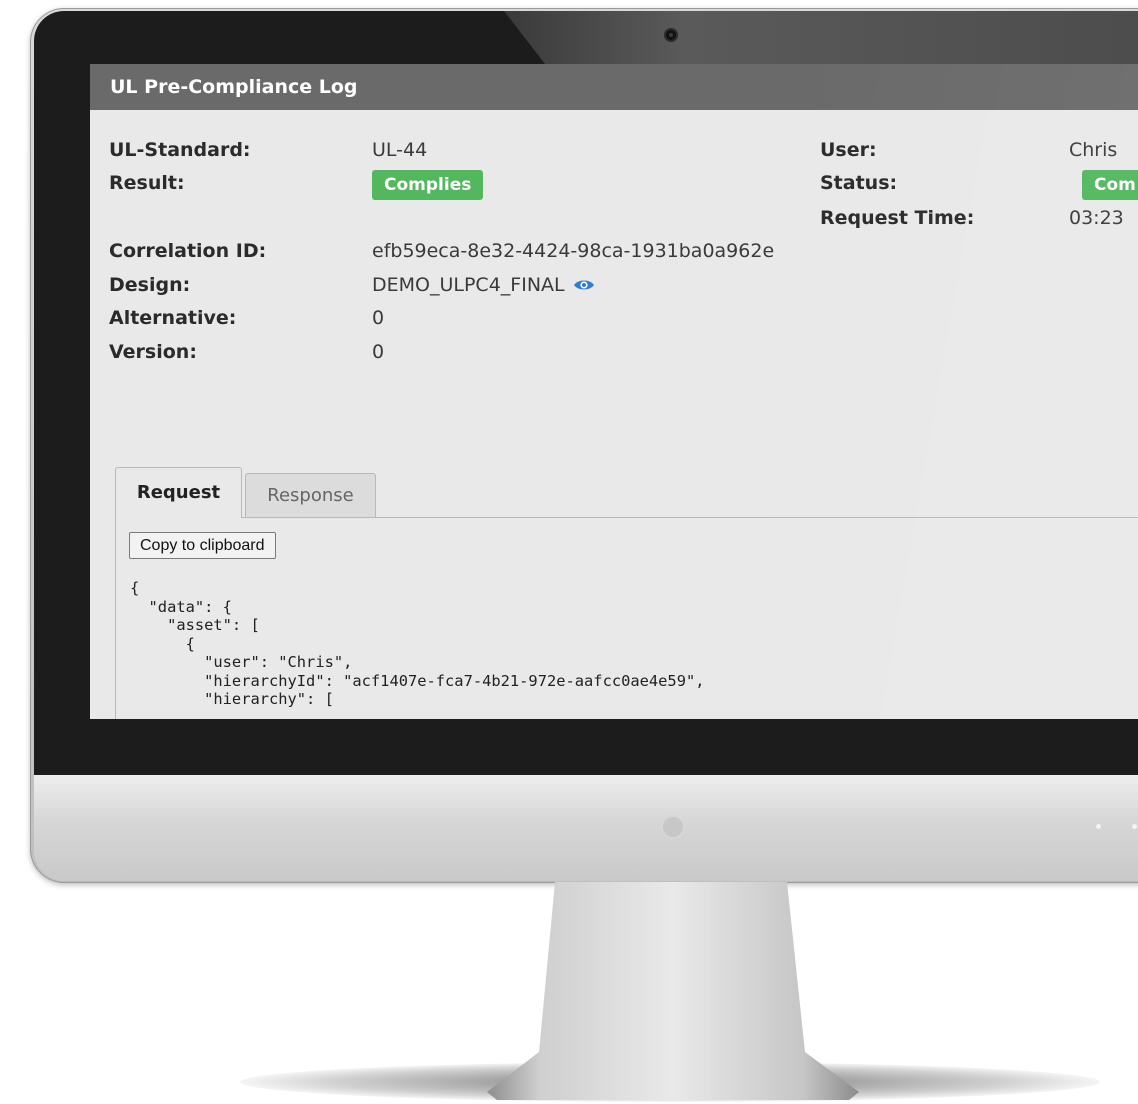  Describe the element at coordinates (614, 87) in the screenshot. I see `page-title: UL Pre-Compliance Log` at that location.